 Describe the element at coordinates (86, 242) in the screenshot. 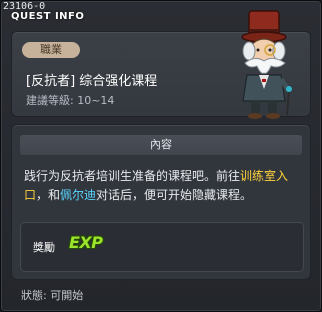

I see `exp-icon: EXP` at that location.